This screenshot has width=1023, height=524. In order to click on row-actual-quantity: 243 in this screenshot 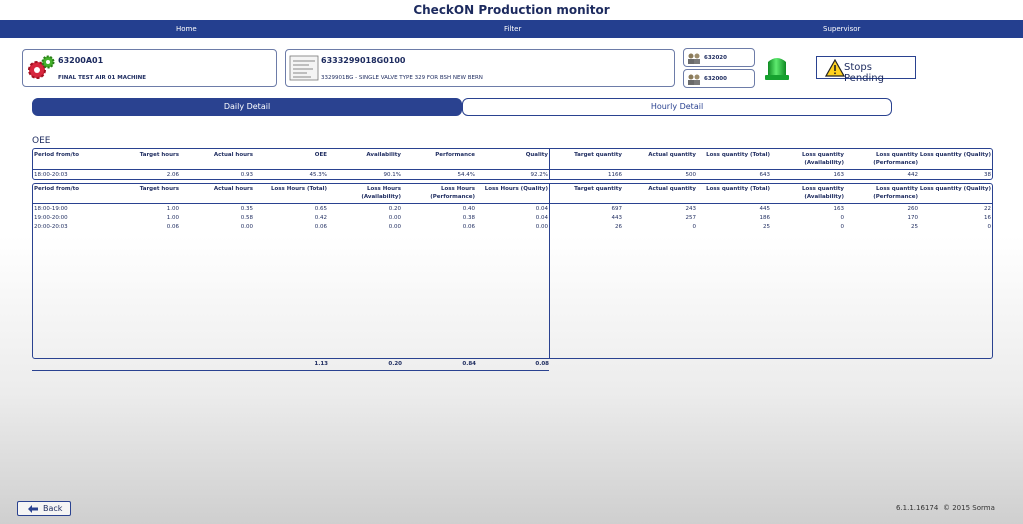, I will do `click(691, 209)`.